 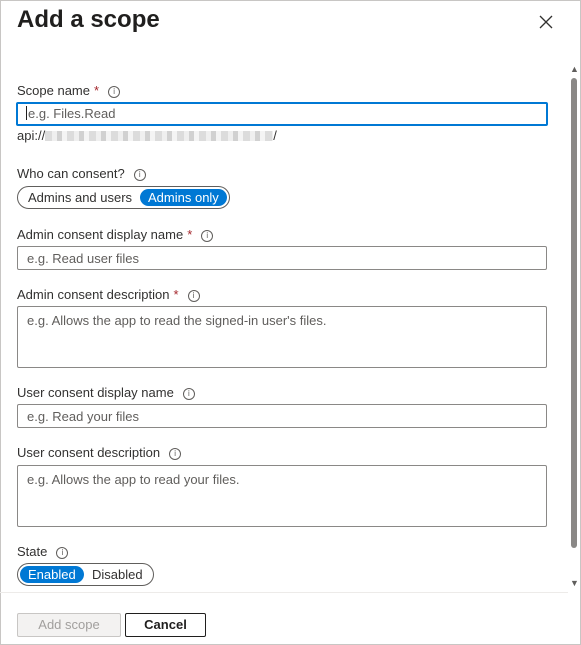 What do you see at coordinates (282, 114) in the screenshot?
I see `scope-name-input: e.g. Files.Read` at bounding box center [282, 114].